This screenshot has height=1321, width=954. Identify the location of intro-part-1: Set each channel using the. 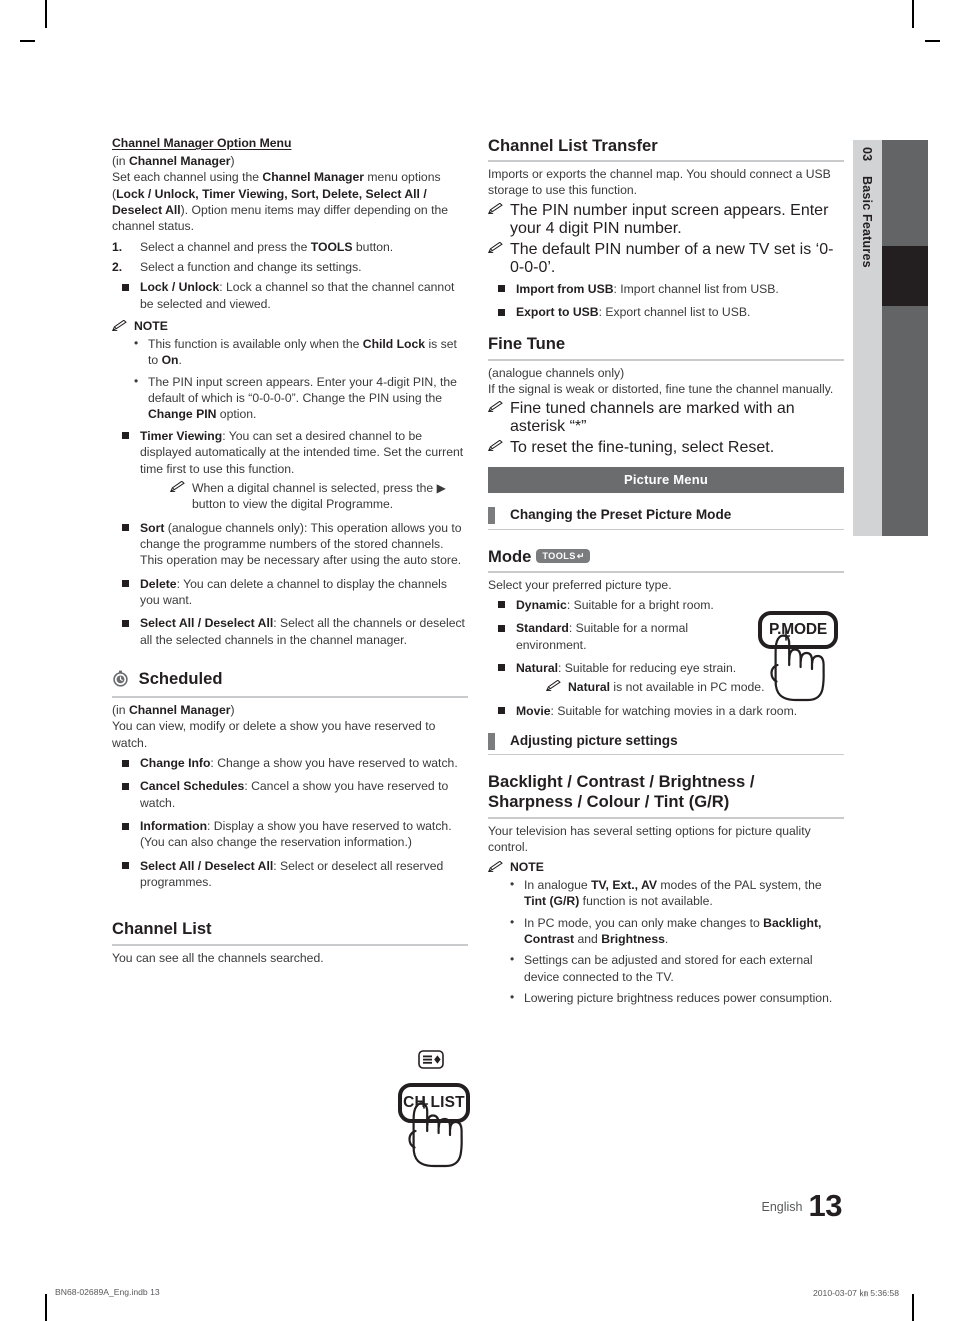
(187, 177).